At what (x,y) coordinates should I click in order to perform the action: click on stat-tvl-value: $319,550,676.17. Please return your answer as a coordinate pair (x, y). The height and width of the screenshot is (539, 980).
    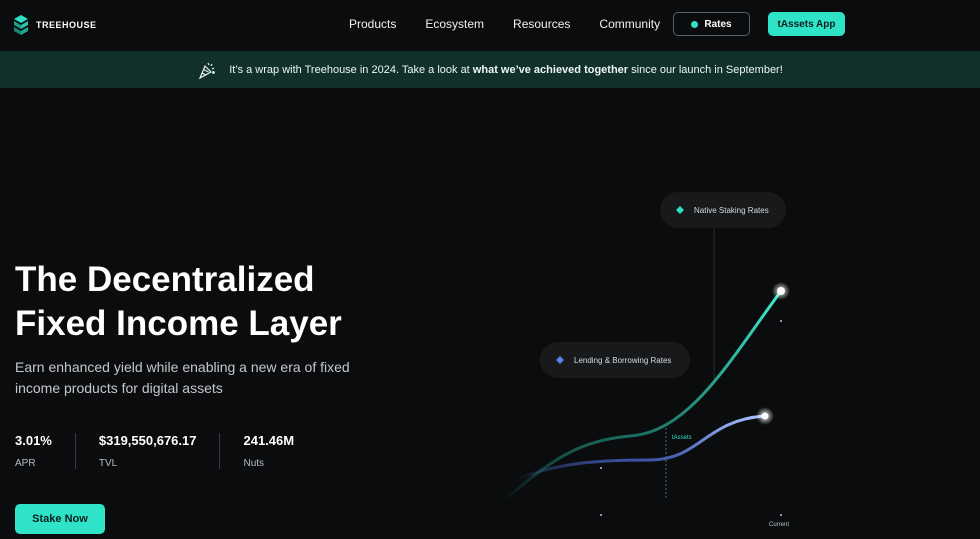
    Looking at the image, I should click on (147, 440).